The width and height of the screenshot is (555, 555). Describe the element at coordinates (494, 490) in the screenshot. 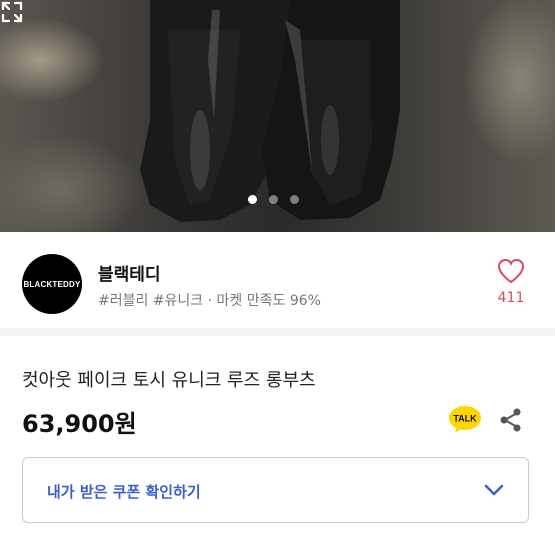

I see `chevron-down-icon` at that location.